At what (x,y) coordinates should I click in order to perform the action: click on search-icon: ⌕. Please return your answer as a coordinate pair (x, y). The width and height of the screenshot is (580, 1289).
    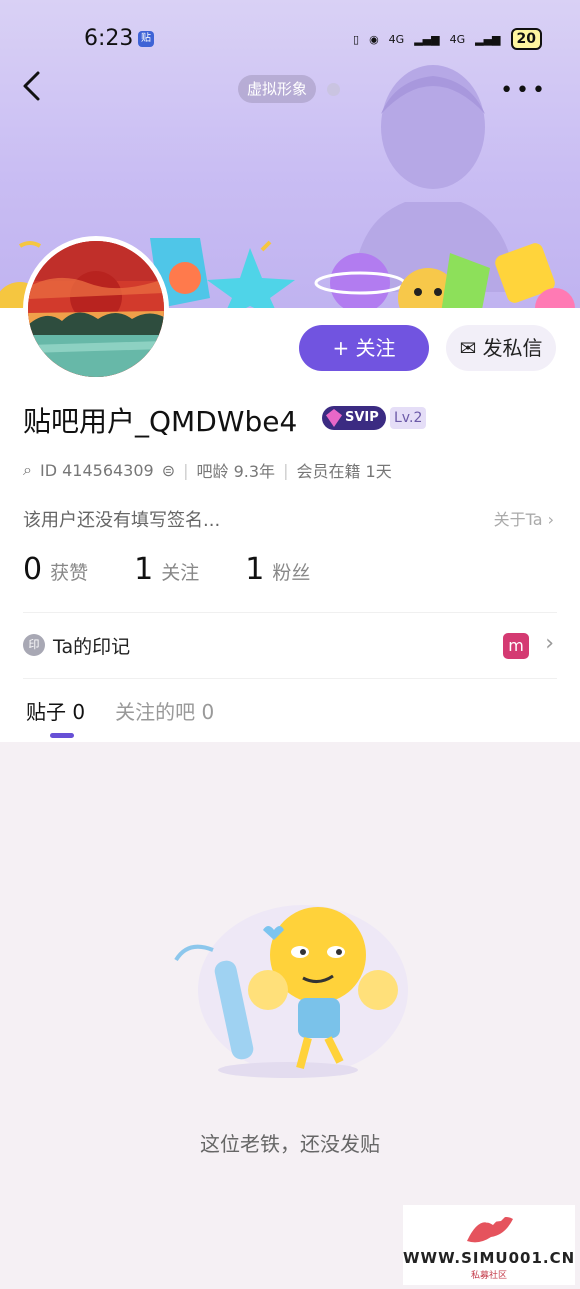
    Looking at the image, I should click on (27, 469).